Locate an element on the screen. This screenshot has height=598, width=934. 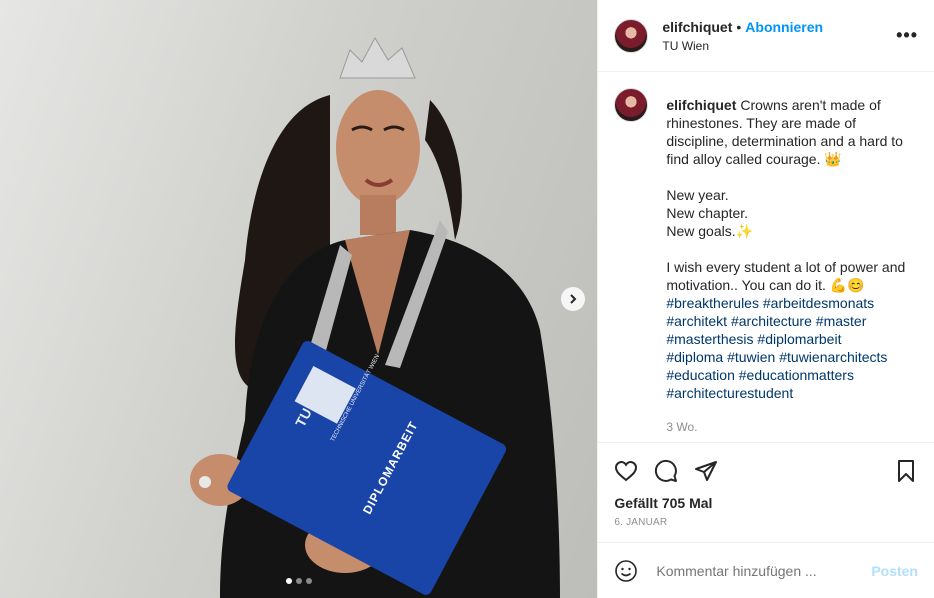
hashtag-link: #breaktherules is located at coordinates (712, 303).